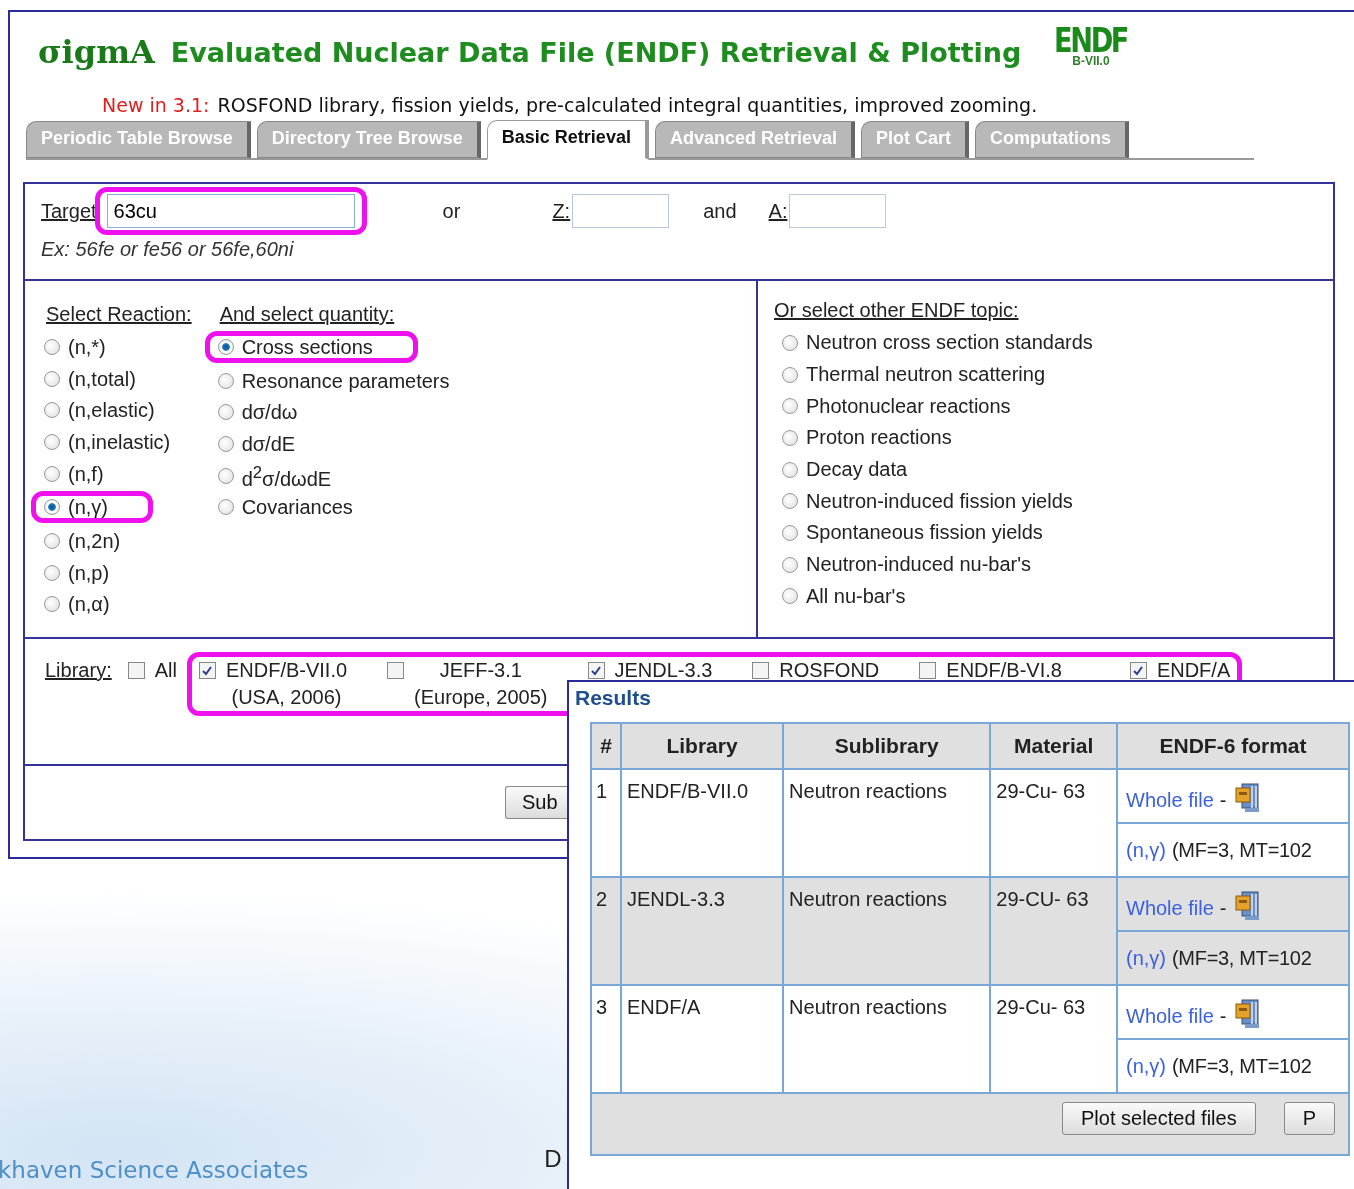  I want to click on z-input, so click(621, 211).